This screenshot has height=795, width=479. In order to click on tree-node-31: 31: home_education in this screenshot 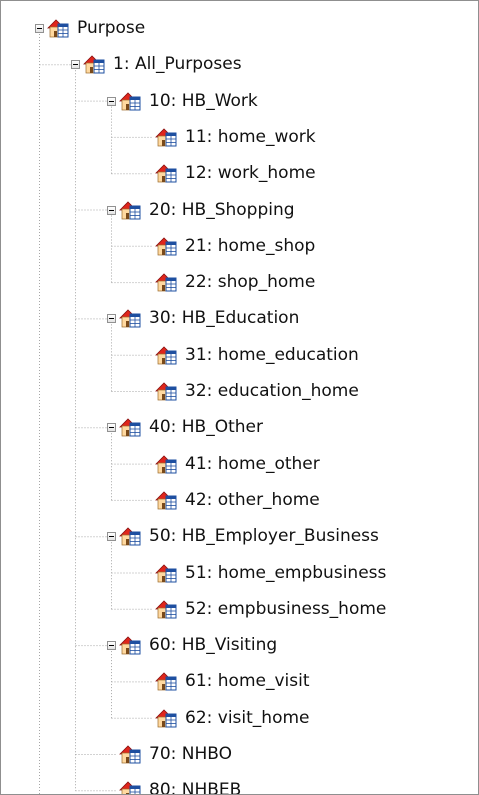, I will do `click(236, 355)`.